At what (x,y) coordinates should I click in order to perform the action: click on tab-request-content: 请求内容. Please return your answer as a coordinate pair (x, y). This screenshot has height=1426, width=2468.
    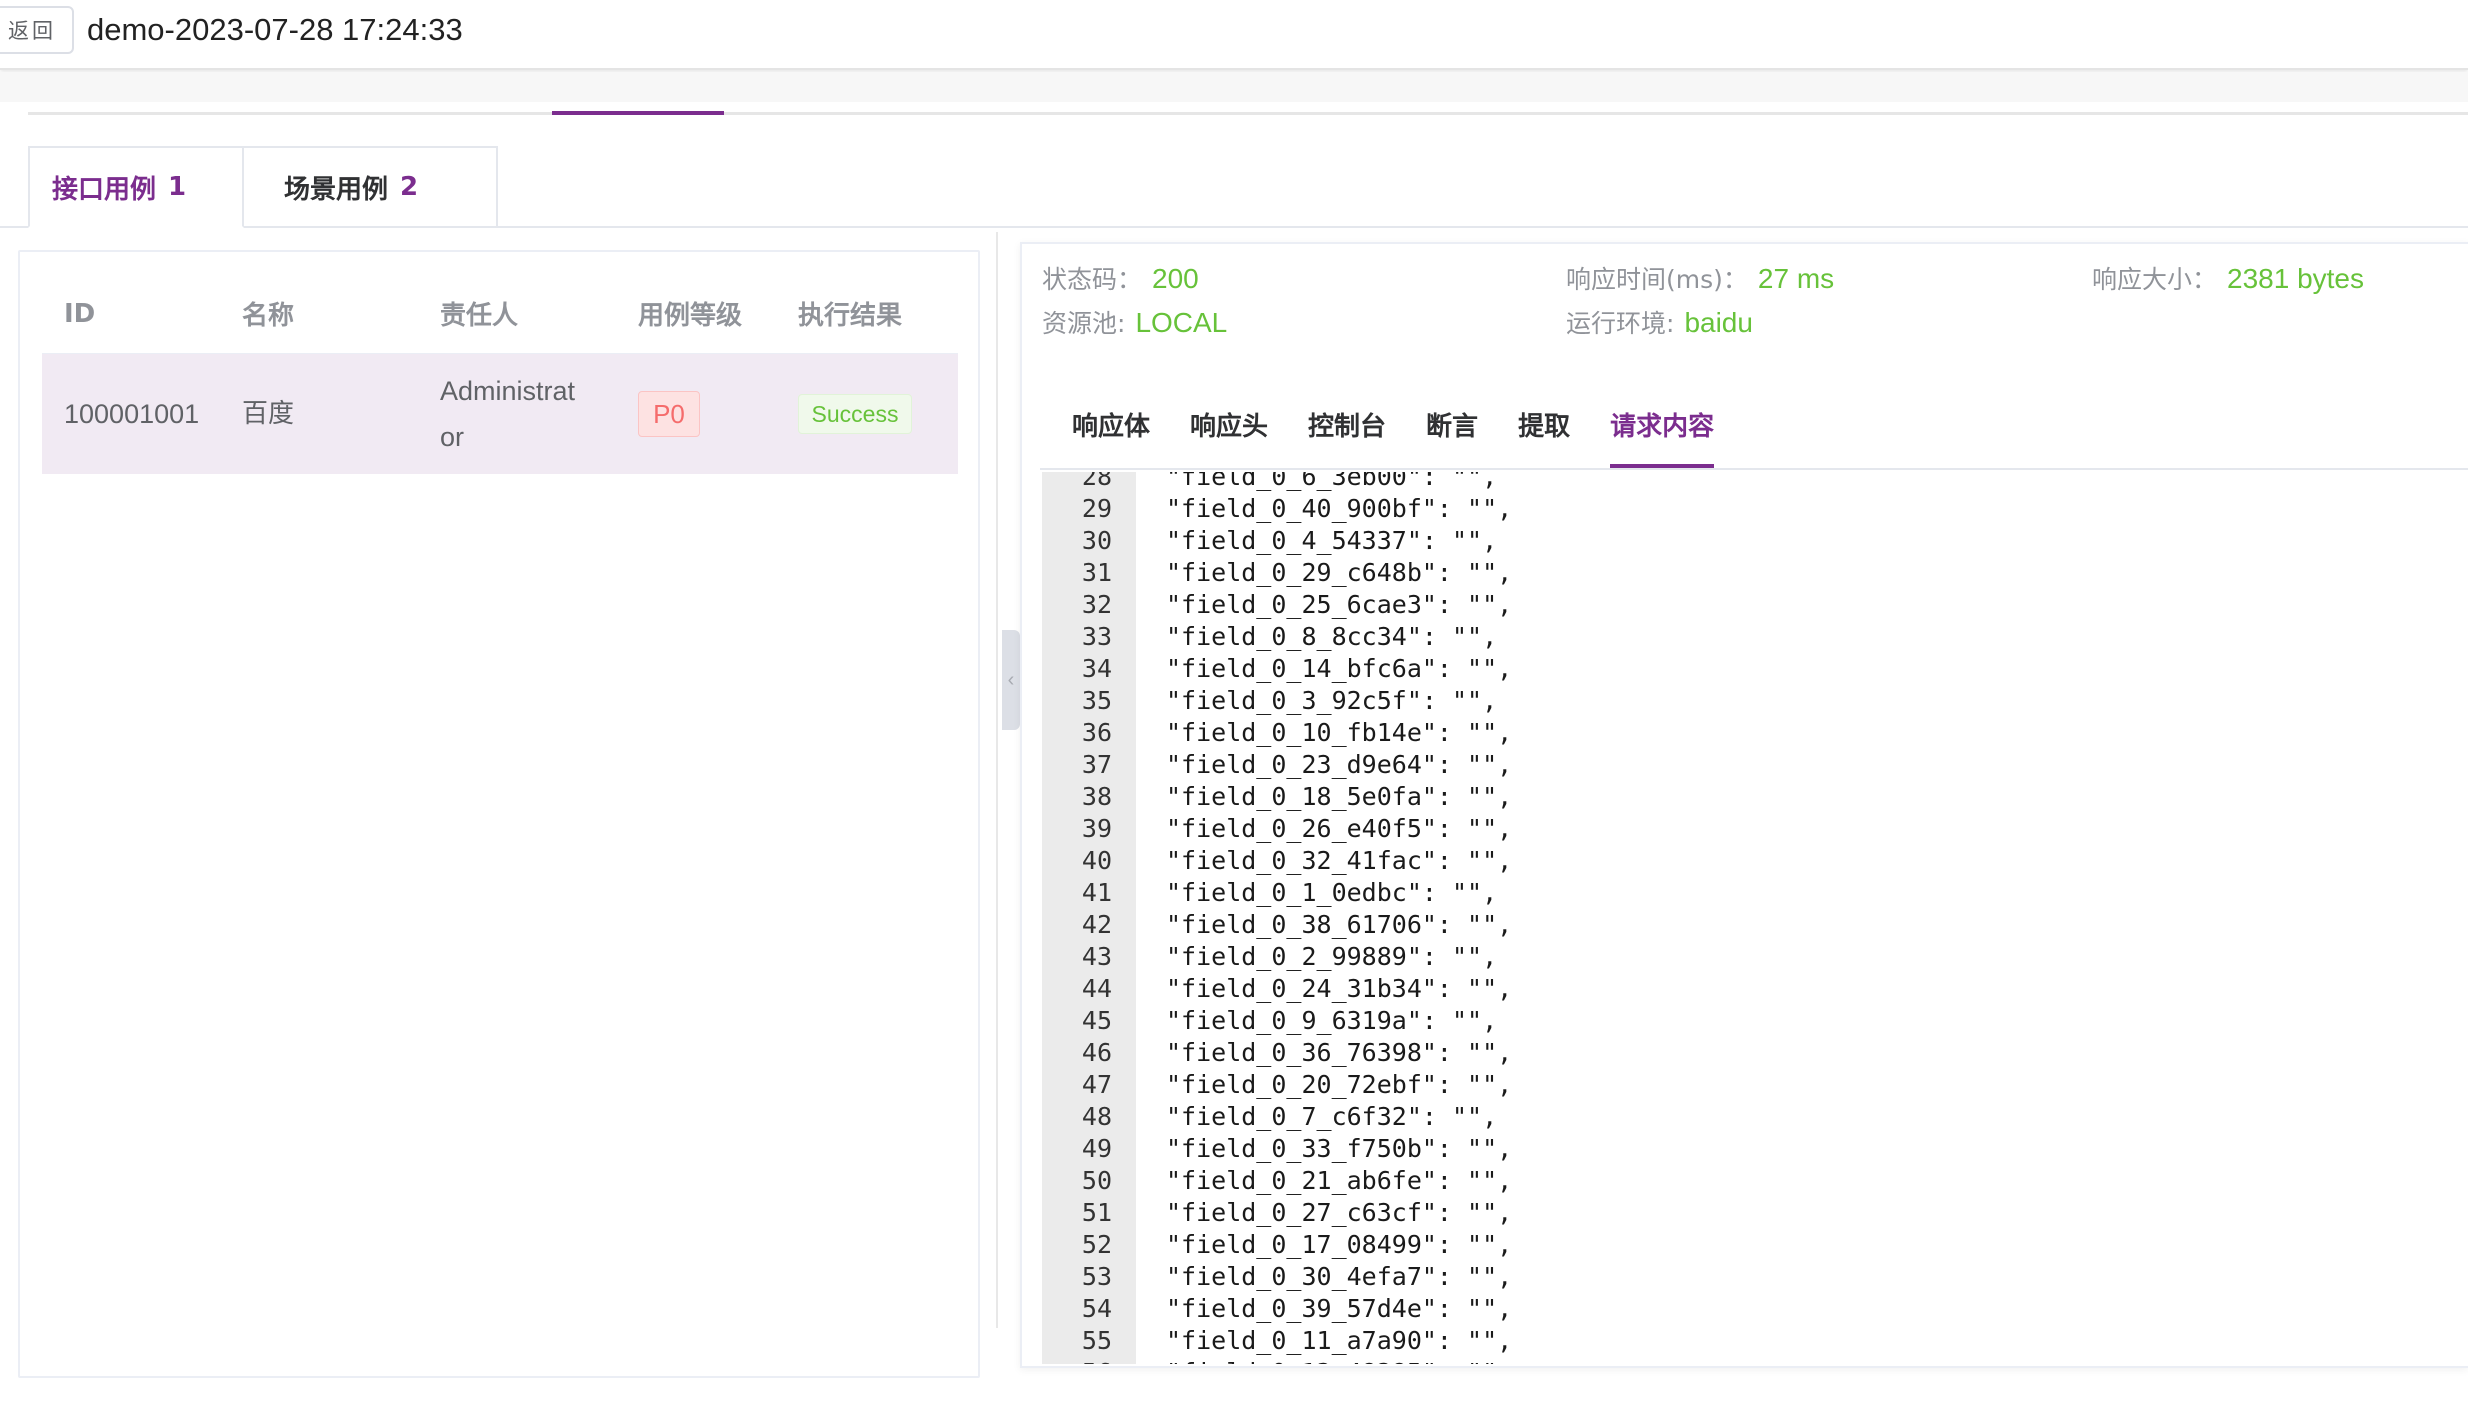
    Looking at the image, I should click on (1662, 437).